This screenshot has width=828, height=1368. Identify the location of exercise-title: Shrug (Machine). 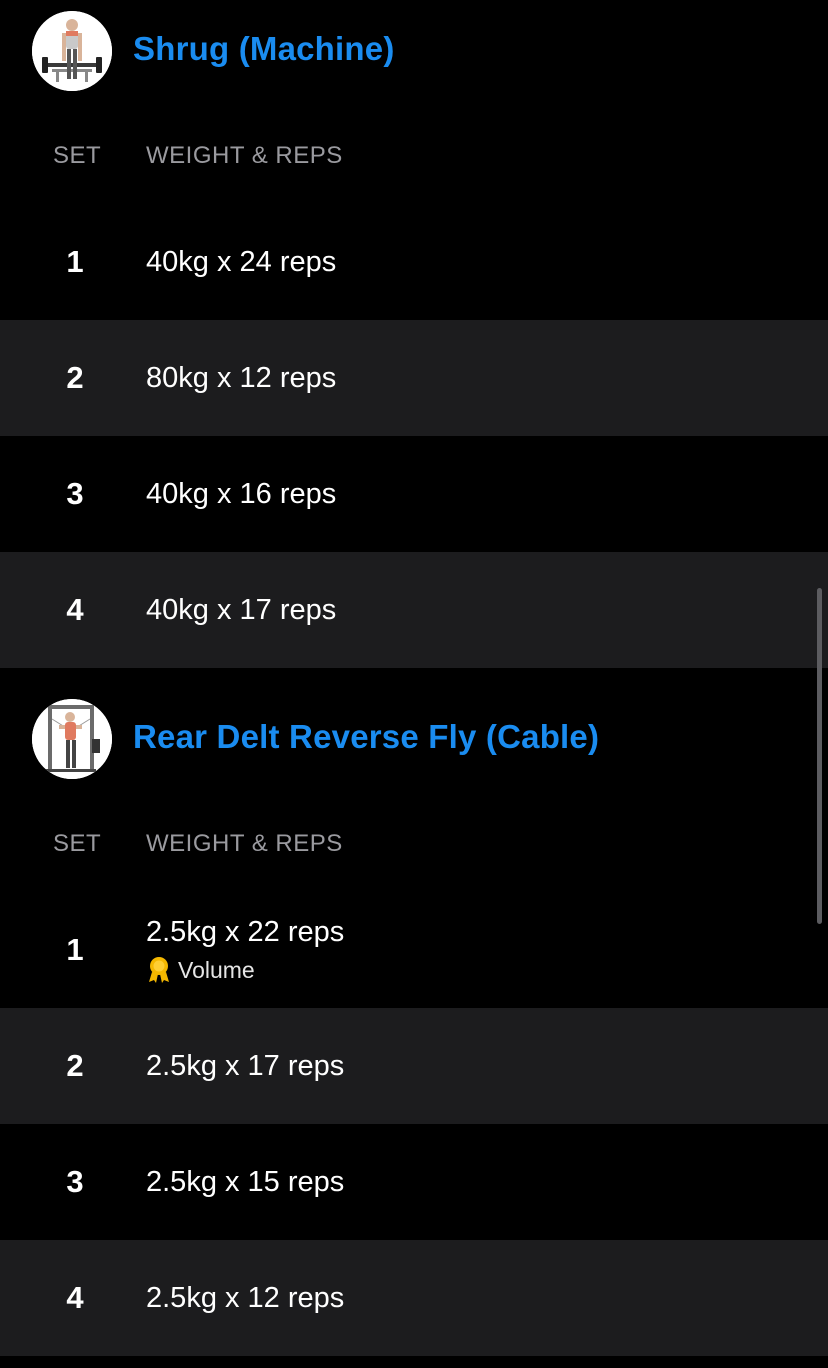
(264, 49).